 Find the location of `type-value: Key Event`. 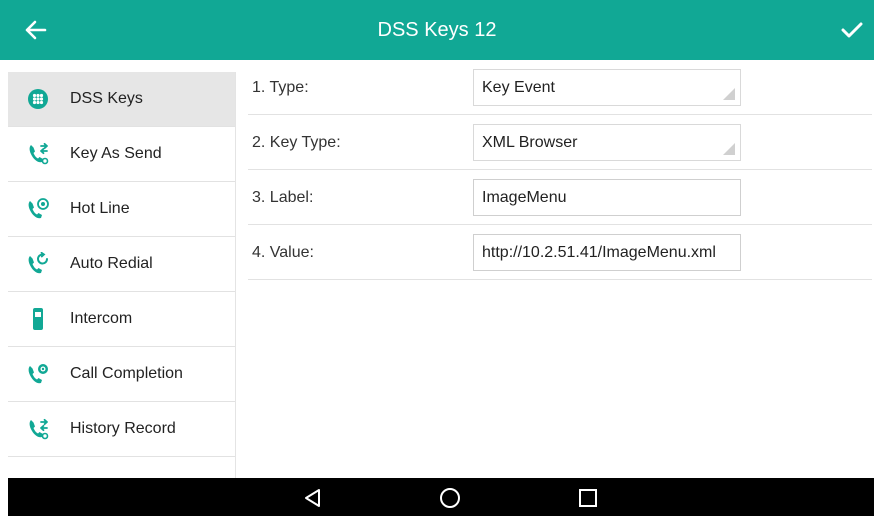

type-value: Key Event is located at coordinates (518, 87).